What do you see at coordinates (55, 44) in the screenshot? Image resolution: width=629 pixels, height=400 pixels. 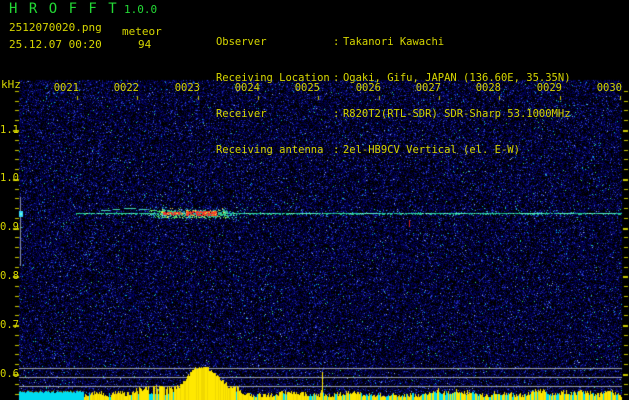 I see `datetime-label: 25.12.07 00:20` at bounding box center [55, 44].